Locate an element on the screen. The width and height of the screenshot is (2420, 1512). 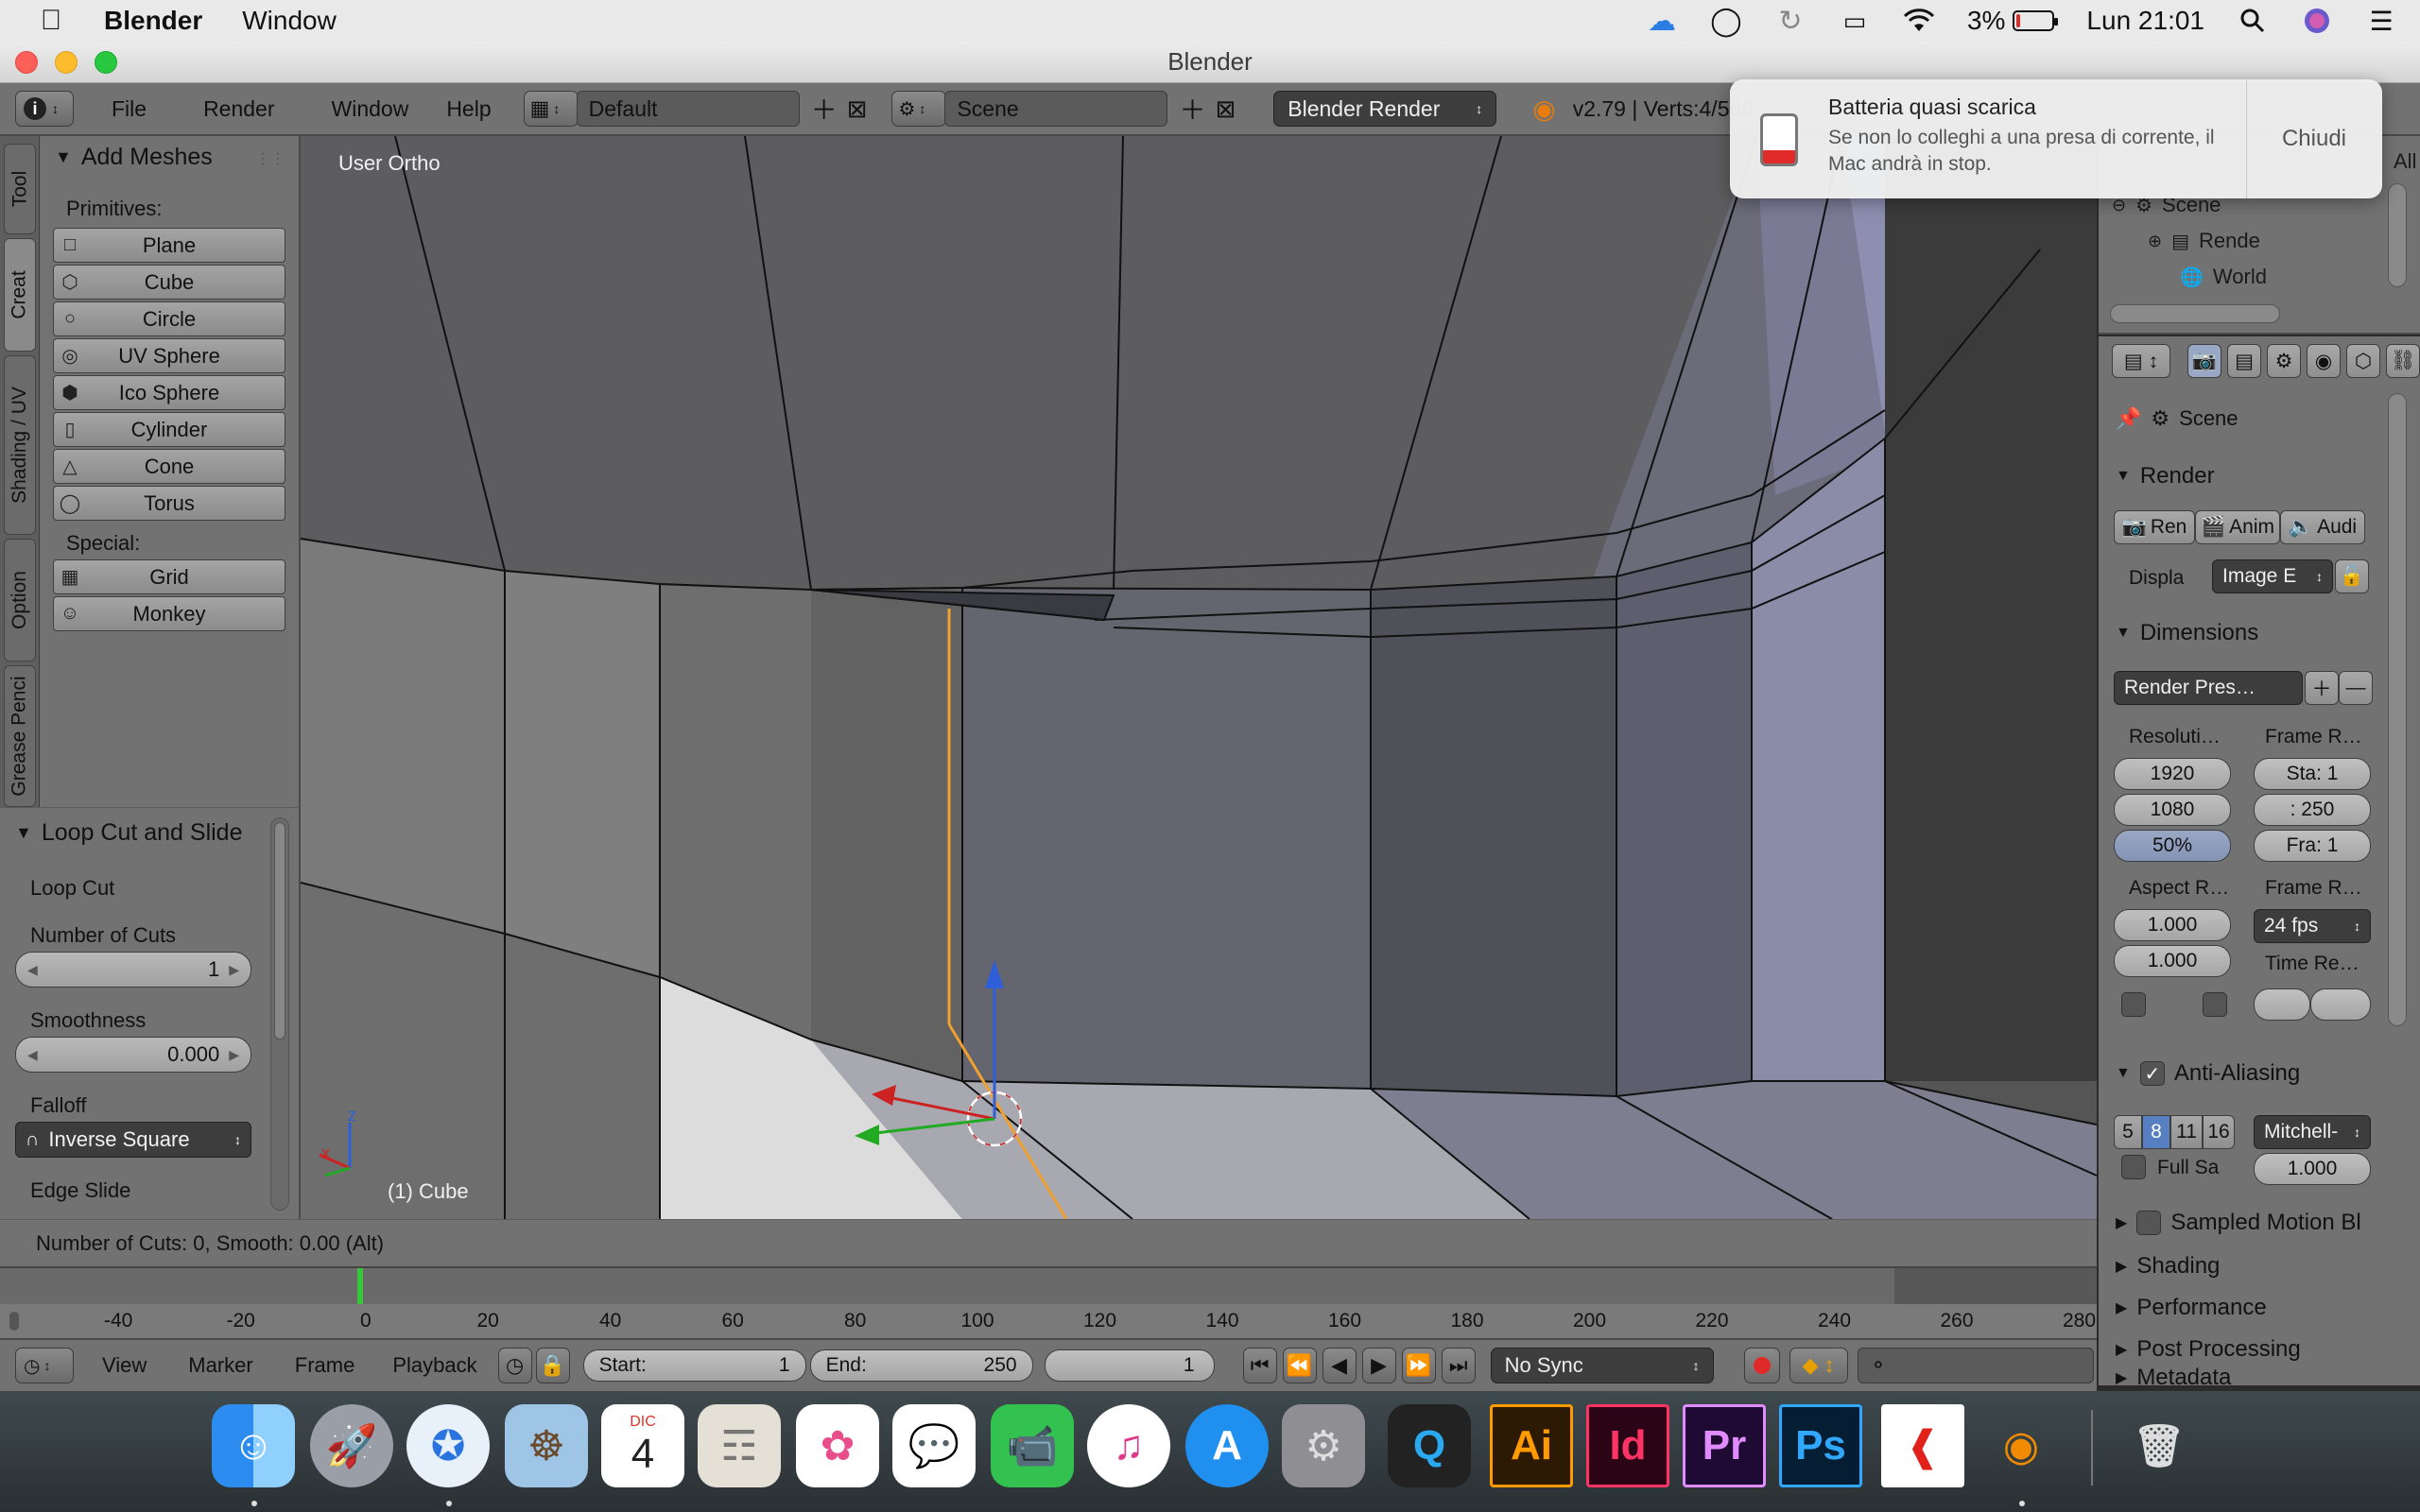
shading-panel-header: ▶ Shading is located at coordinates (2168, 1266).